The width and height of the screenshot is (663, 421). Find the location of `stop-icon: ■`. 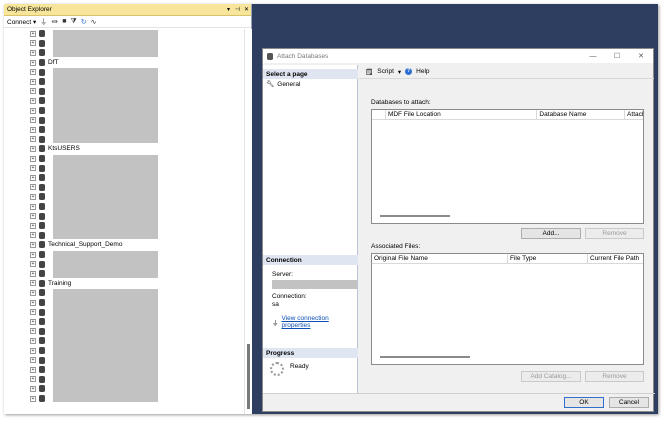

stop-icon: ■ is located at coordinates (64, 21).